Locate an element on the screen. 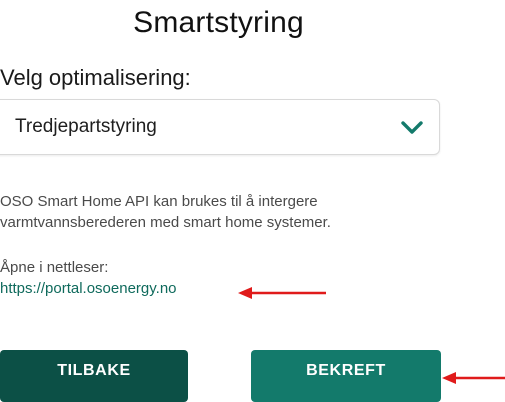  portal-link: https://portal.osoenergy.no is located at coordinates (88, 288).